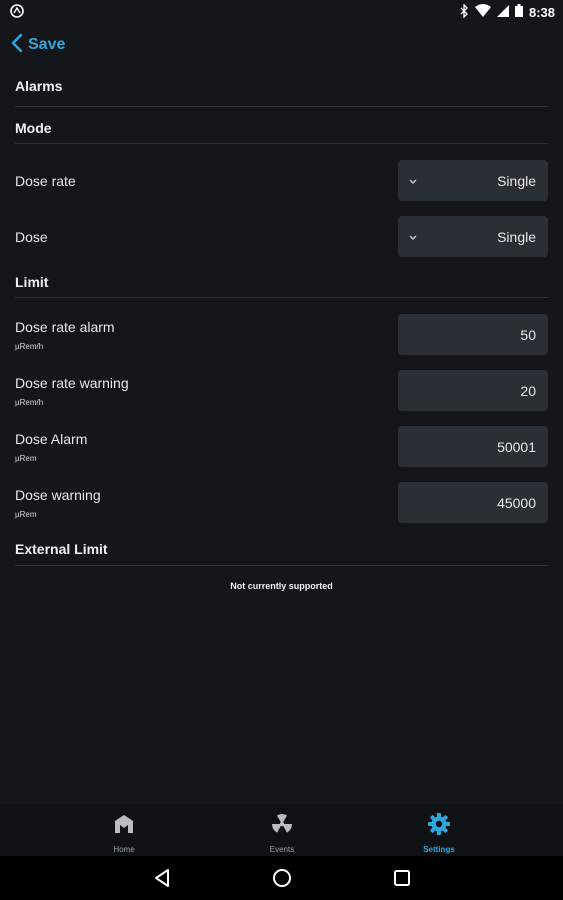 Image resolution: width=563 pixels, height=900 pixels. I want to click on dose-rate-warning-unit: µRem/h, so click(29, 402).